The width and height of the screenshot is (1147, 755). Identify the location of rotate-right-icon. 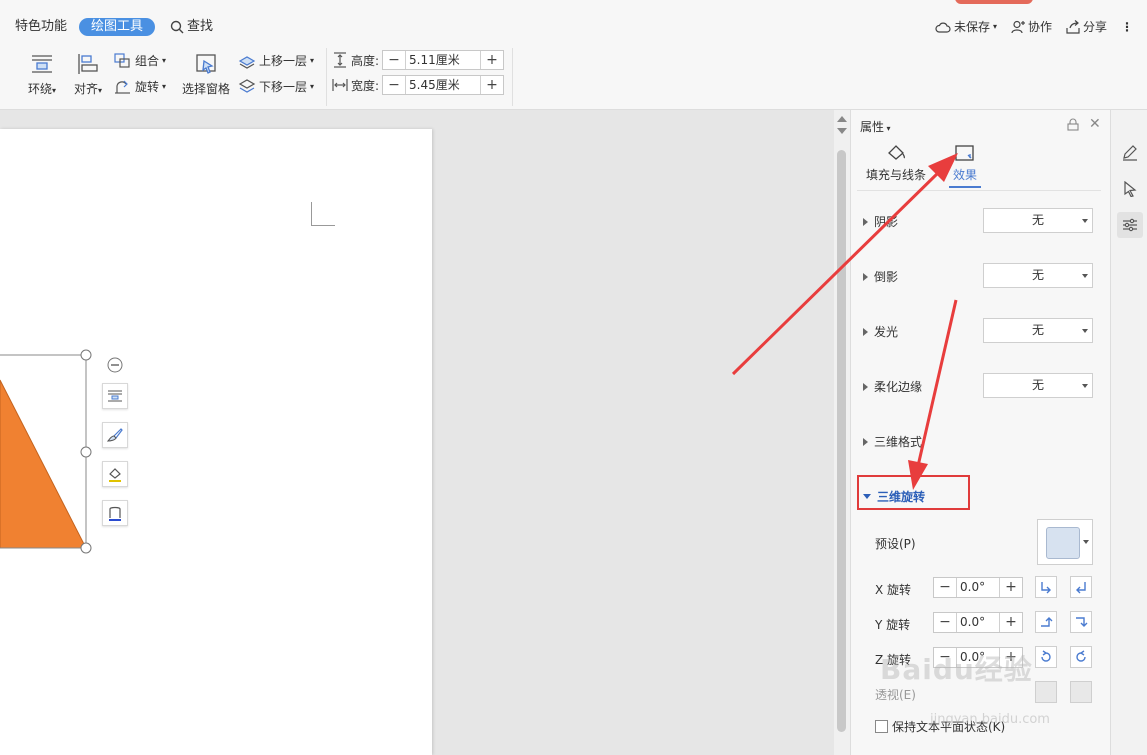
(1081, 588).